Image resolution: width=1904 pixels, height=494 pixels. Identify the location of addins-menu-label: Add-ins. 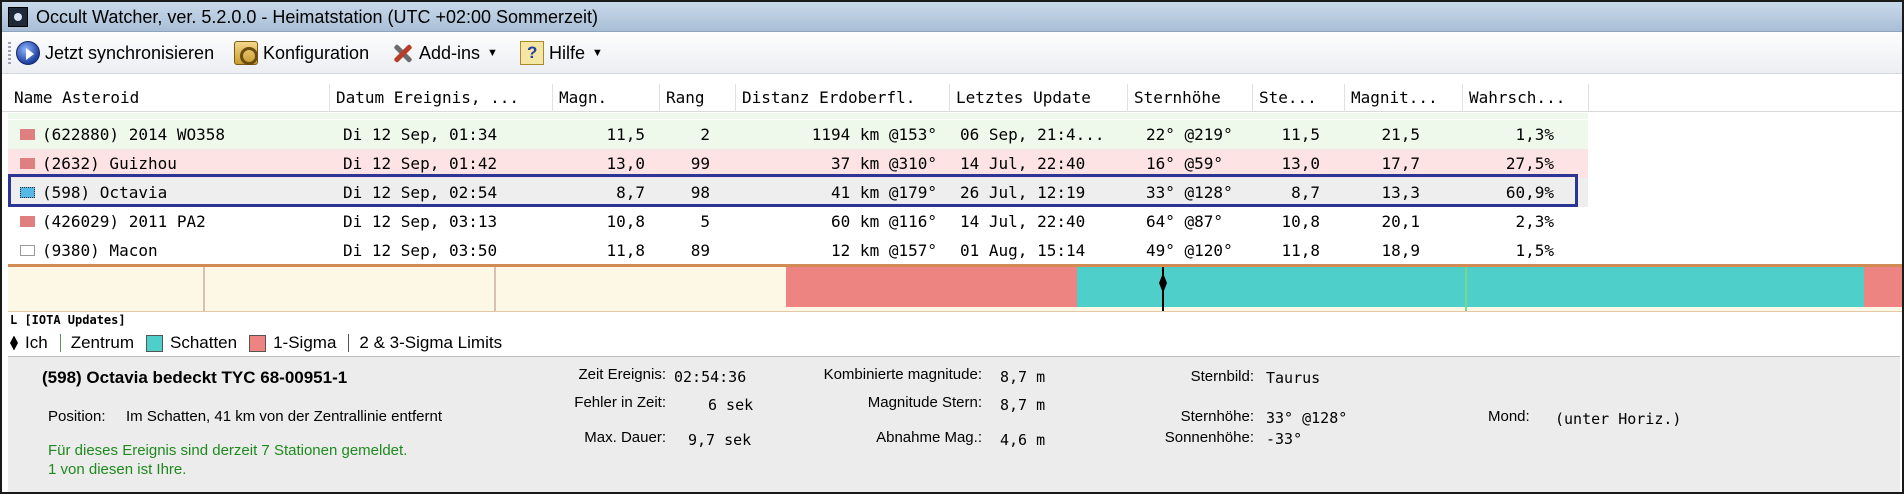
(450, 52).